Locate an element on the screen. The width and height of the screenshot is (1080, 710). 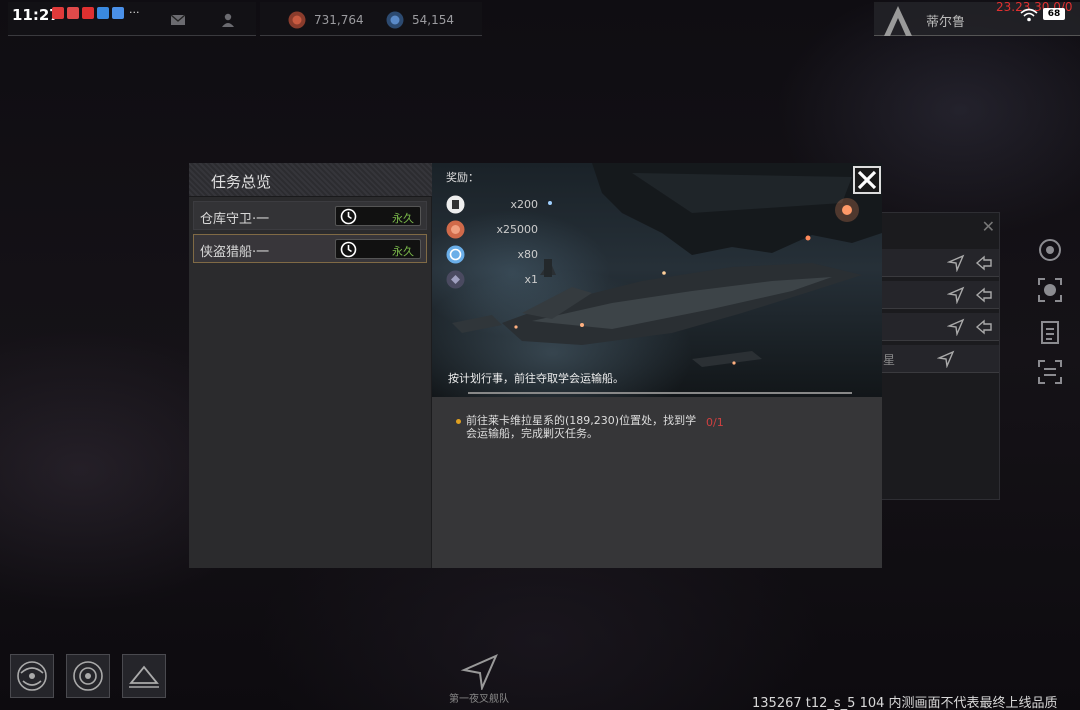
build-watermark: 135267 t12_s_5 104 内测画面不代表最终上线品质 is located at coordinates (905, 703).